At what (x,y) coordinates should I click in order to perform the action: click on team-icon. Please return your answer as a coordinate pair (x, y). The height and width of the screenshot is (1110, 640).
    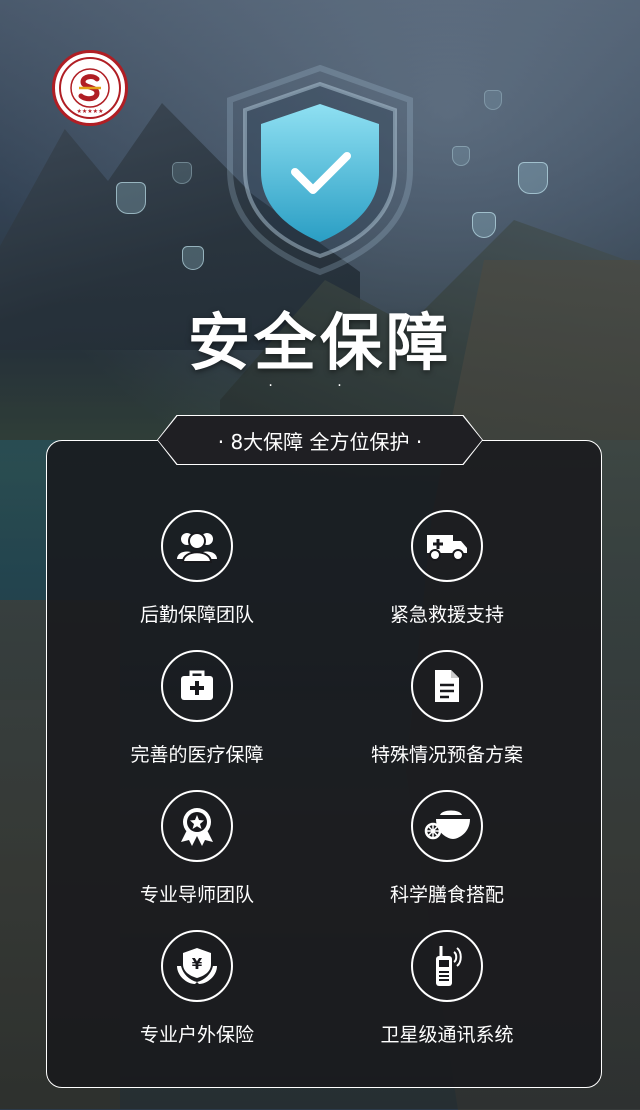
    Looking at the image, I should click on (197, 547).